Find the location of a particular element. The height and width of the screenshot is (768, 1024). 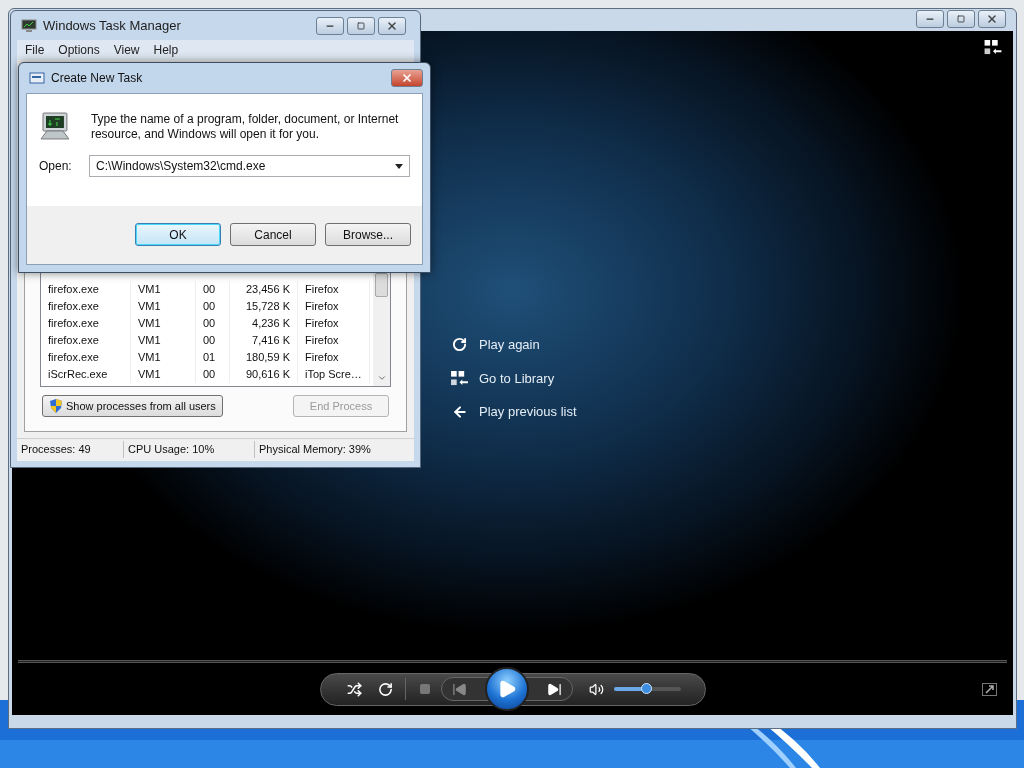

monitor-icon is located at coordinates (29, 25).